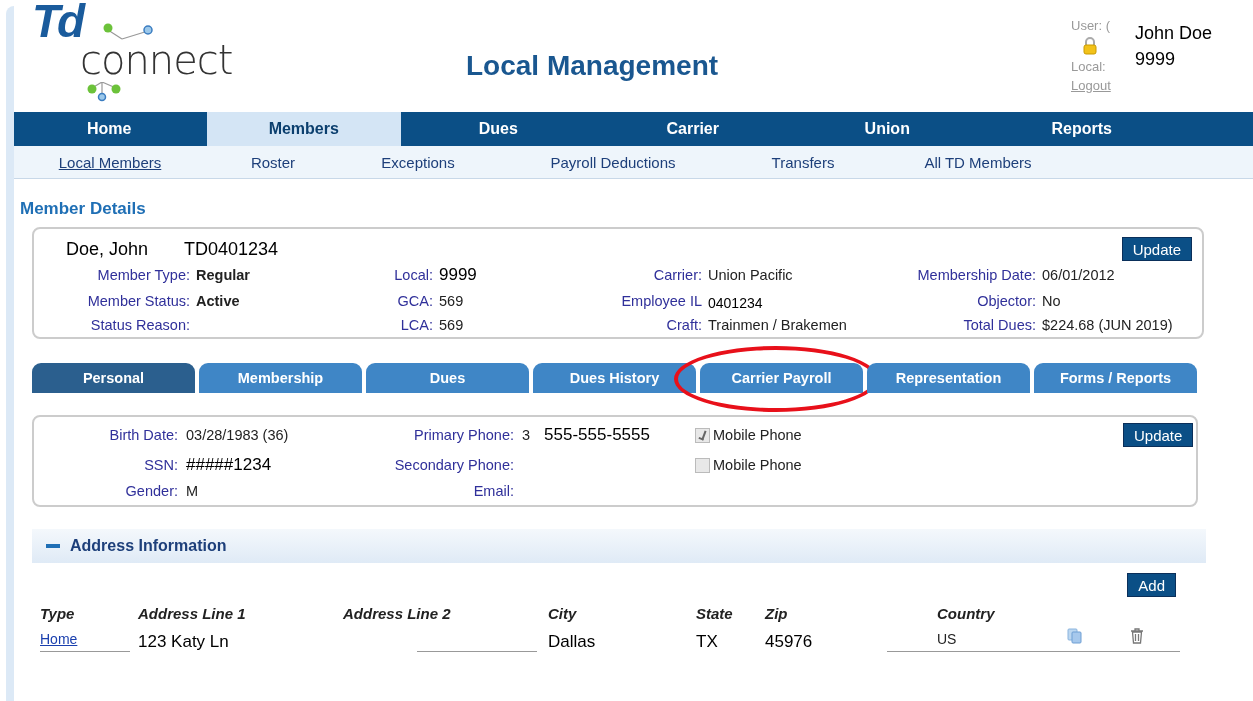  I want to click on field-value: Union Pacific, so click(751, 275).